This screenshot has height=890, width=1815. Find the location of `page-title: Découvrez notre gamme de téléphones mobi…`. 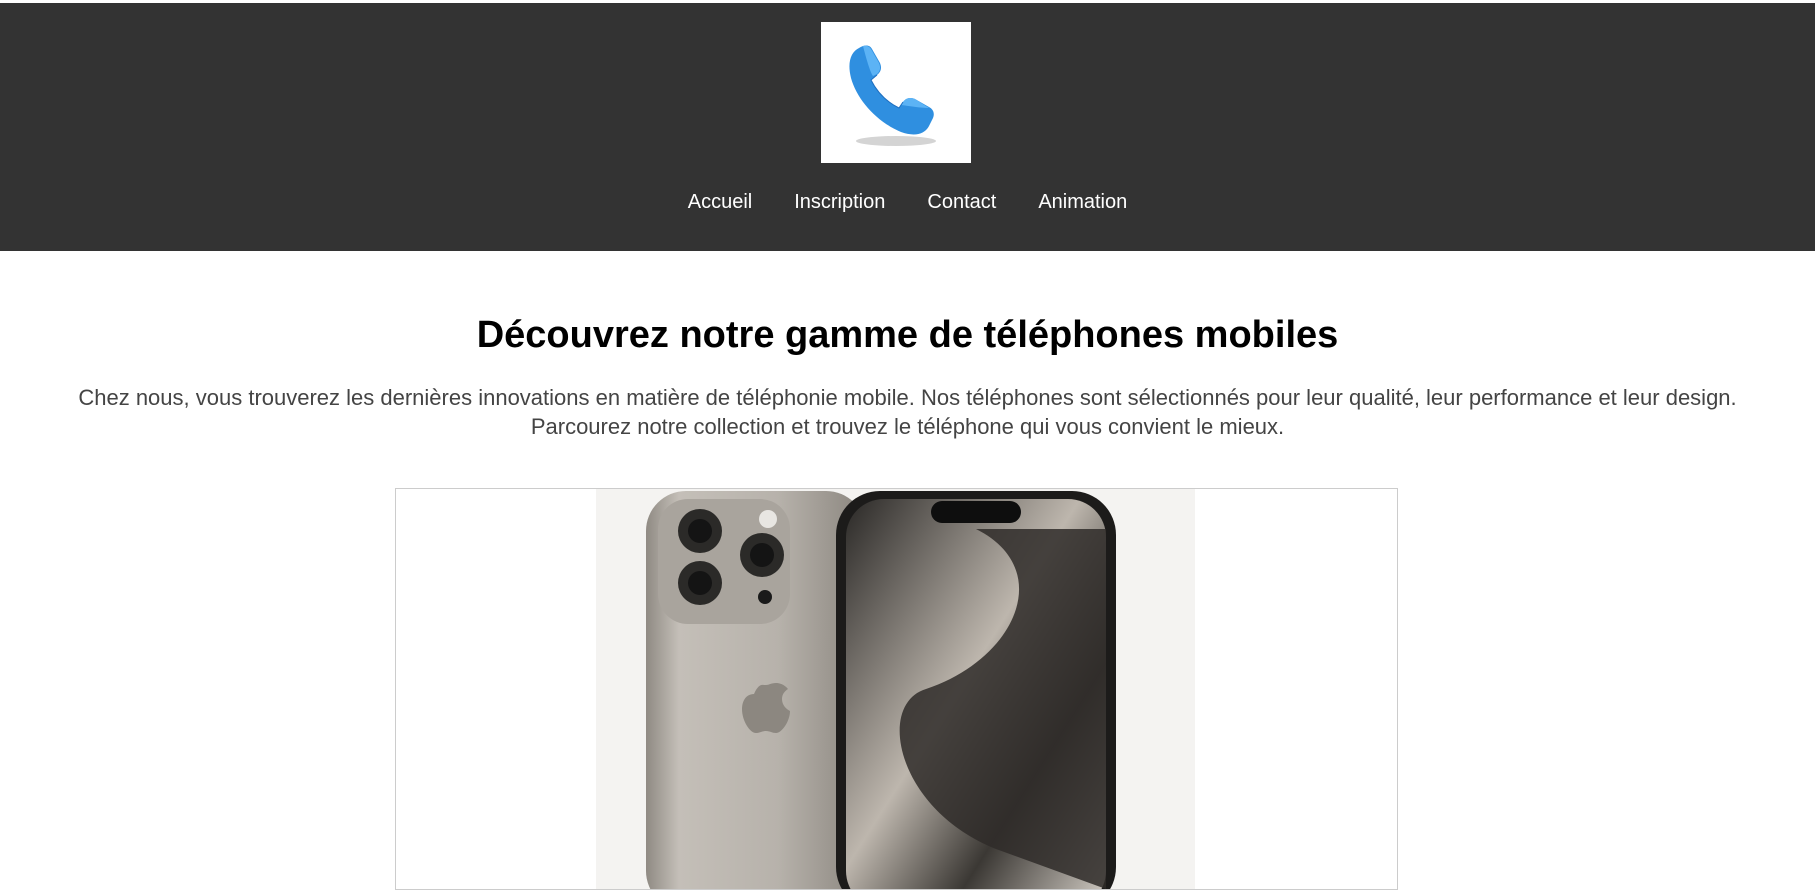

page-title: Découvrez notre gamme de téléphones mobi… is located at coordinates (907, 335).